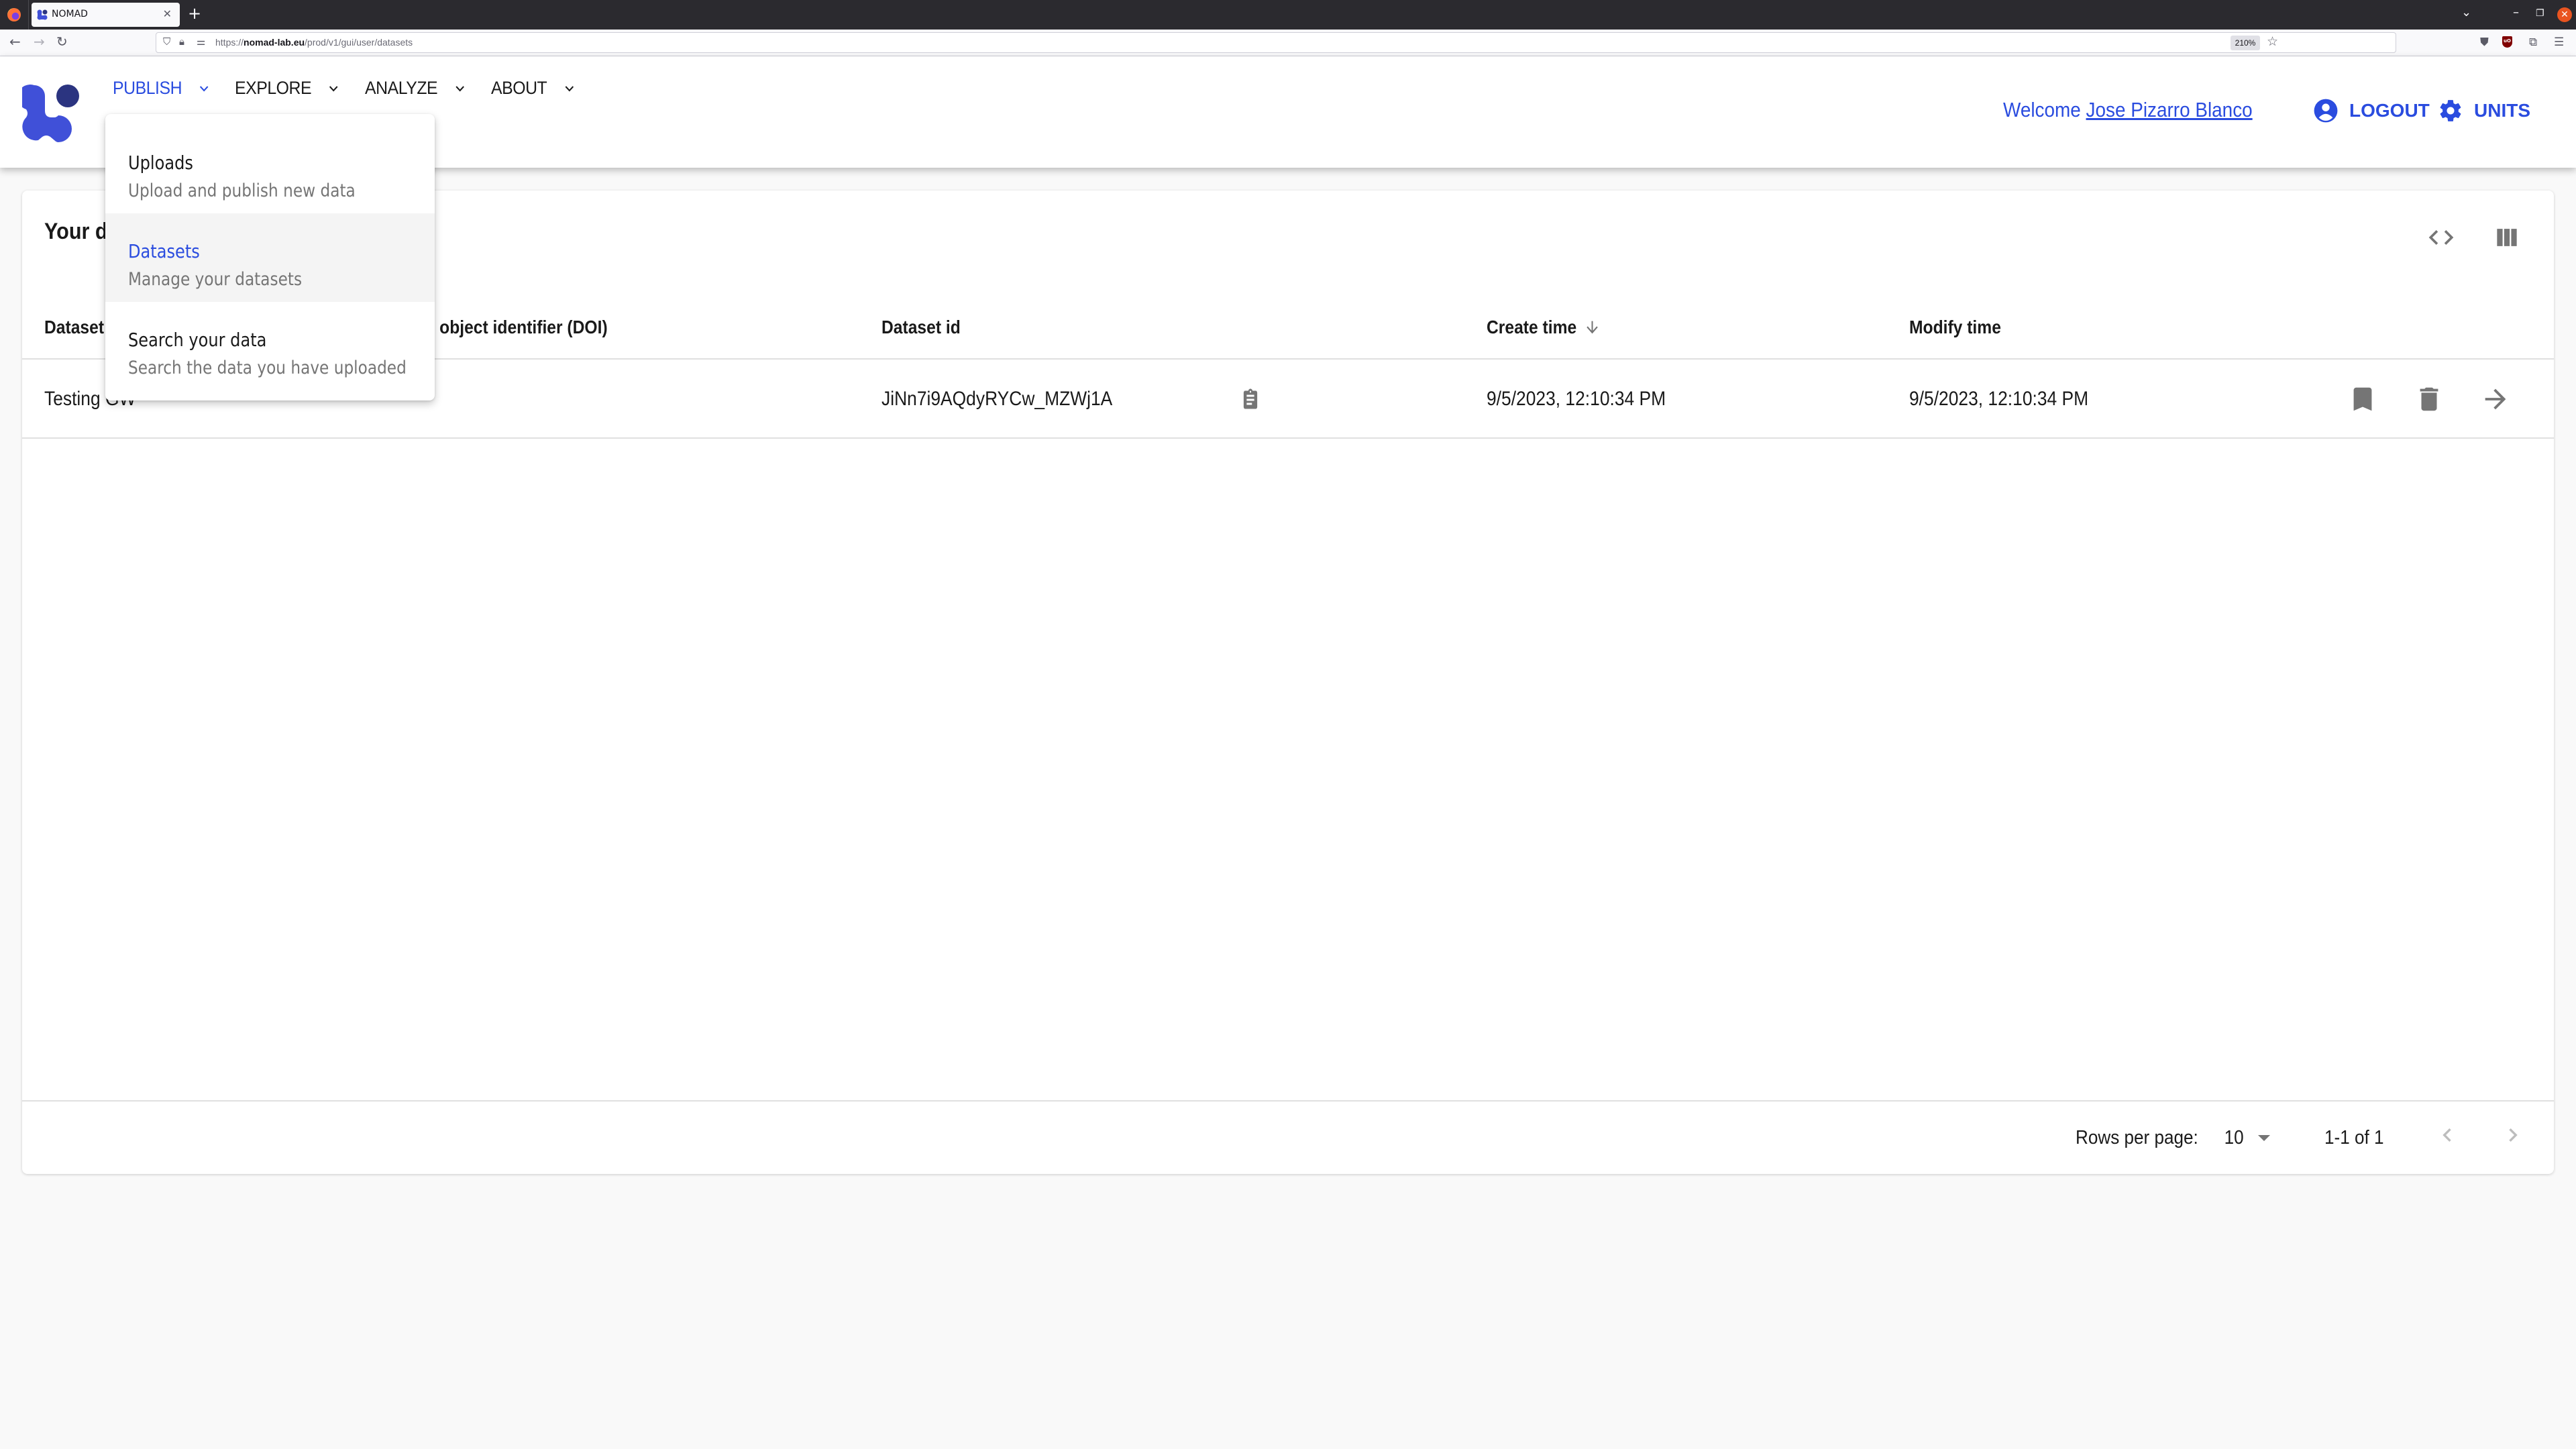 This screenshot has width=2576, height=1449. What do you see at coordinates (2354, 1137) in the screenshot?
I see `page-range: 1-1 of 1` at bounding box center [2354, 1137].